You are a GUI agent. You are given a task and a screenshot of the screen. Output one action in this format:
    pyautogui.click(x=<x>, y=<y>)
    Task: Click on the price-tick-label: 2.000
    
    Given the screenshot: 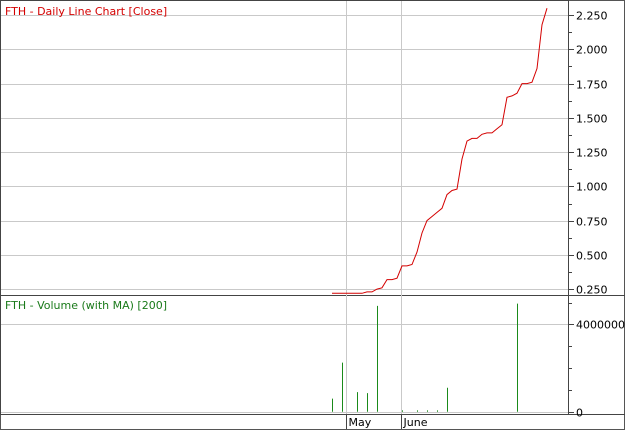 What is the action you would take?
    pyautogui.click(x=592, y=50)
    